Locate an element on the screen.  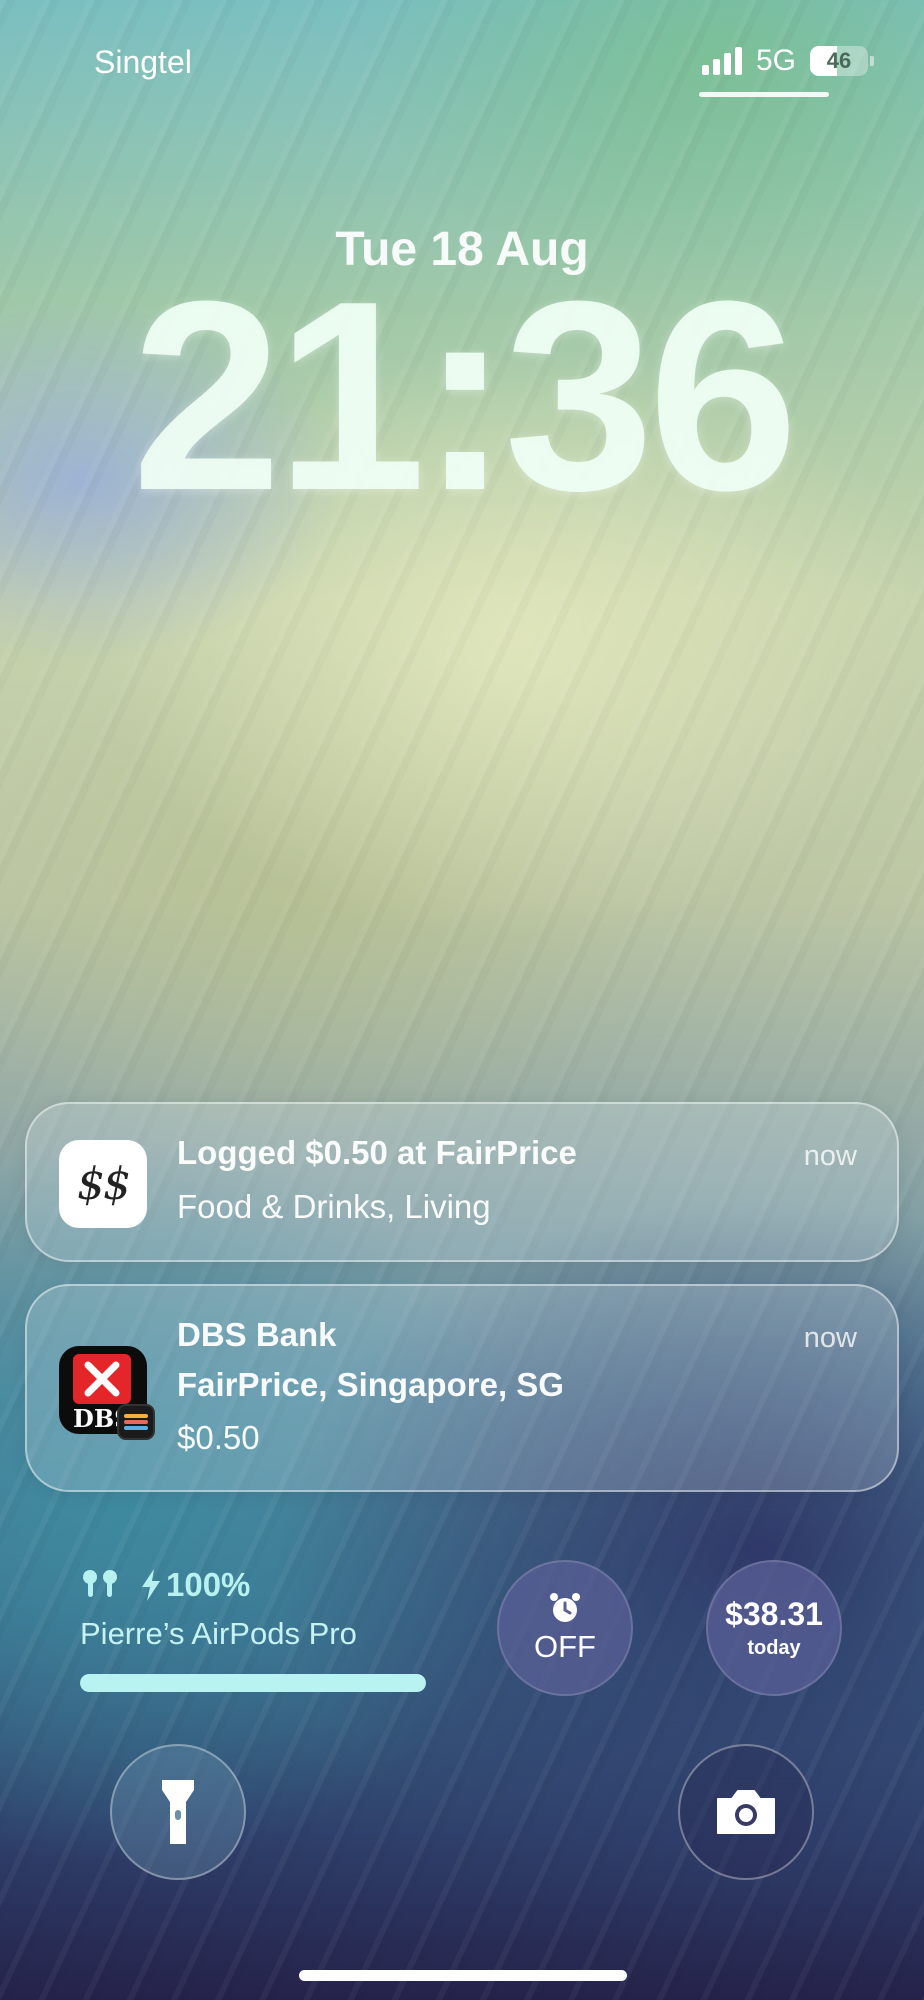
flashlight-button is located at coordinates (178, 1812).